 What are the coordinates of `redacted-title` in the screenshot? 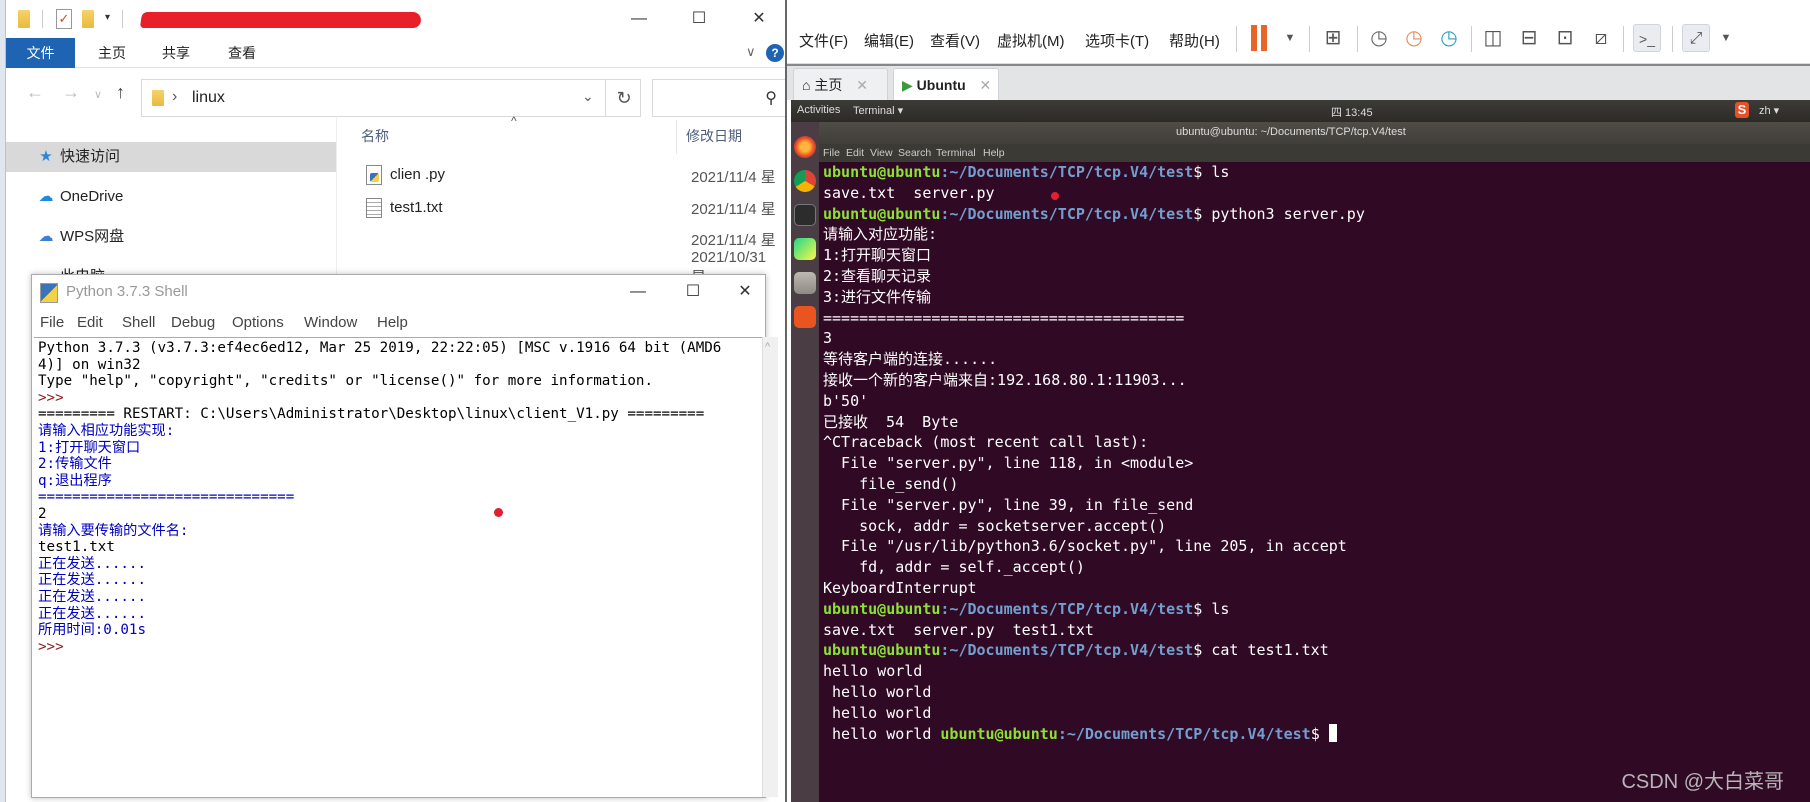 It's located at (281, 20).